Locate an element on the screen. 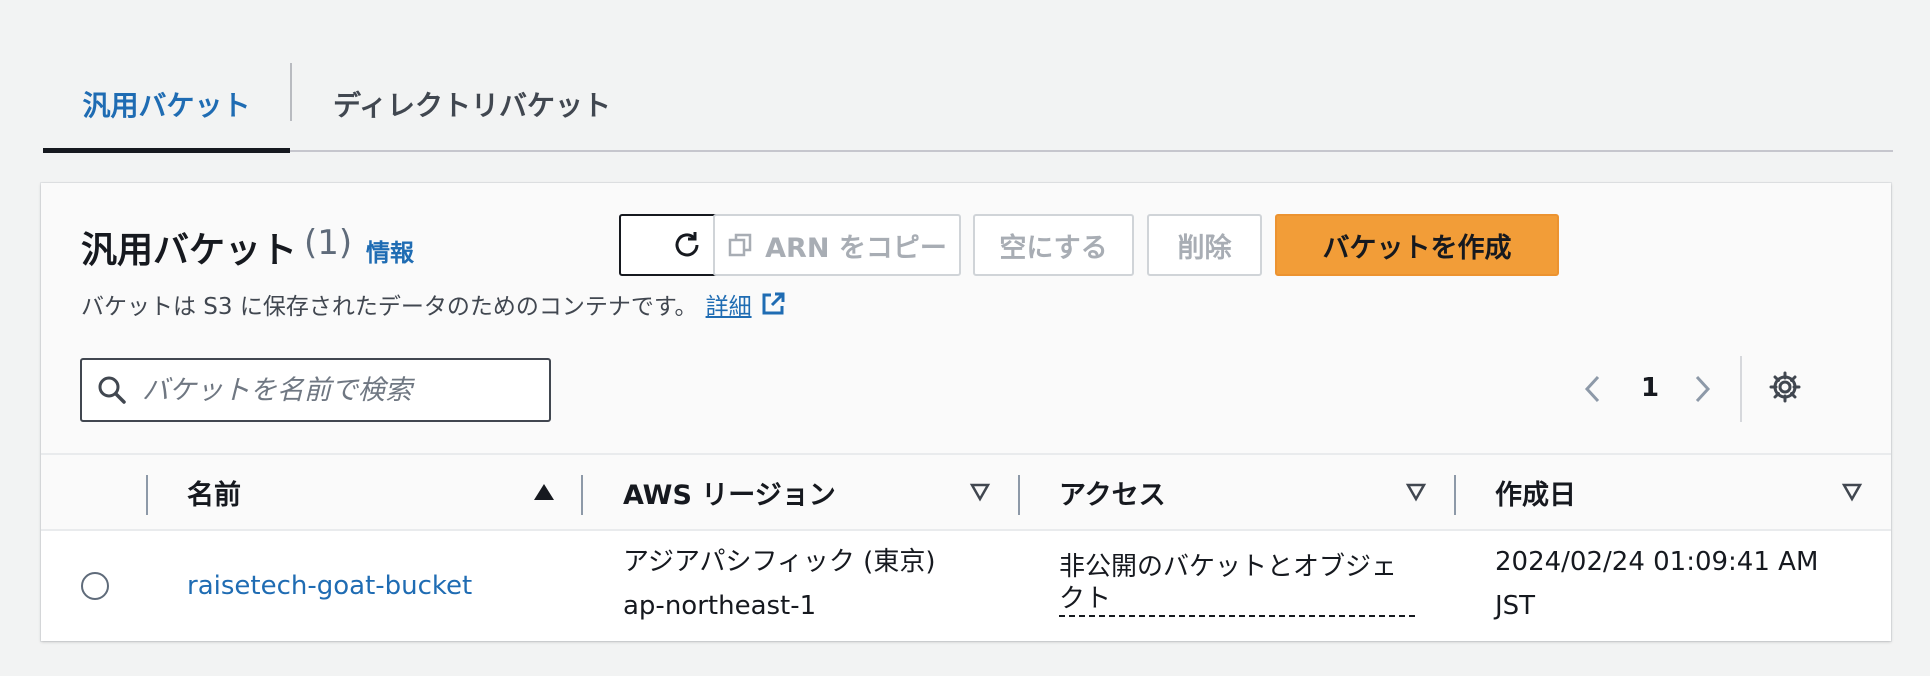 This screenshot has width=1930, height=676. search-box is located at coordinates (315, 390).